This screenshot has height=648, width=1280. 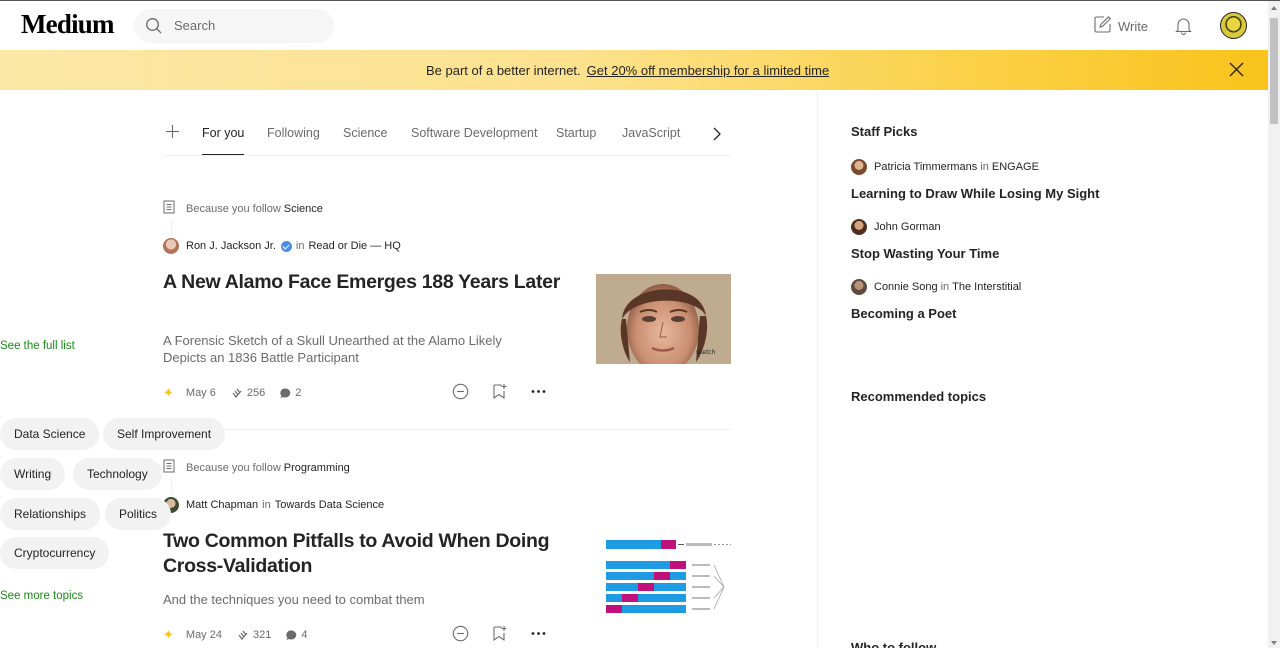 What do you see at coordinates (363, 282) in the screenshot?
I see `article-title: A New Alamo Face Emerges 188 Years Later` at bounding box center [363, 282].